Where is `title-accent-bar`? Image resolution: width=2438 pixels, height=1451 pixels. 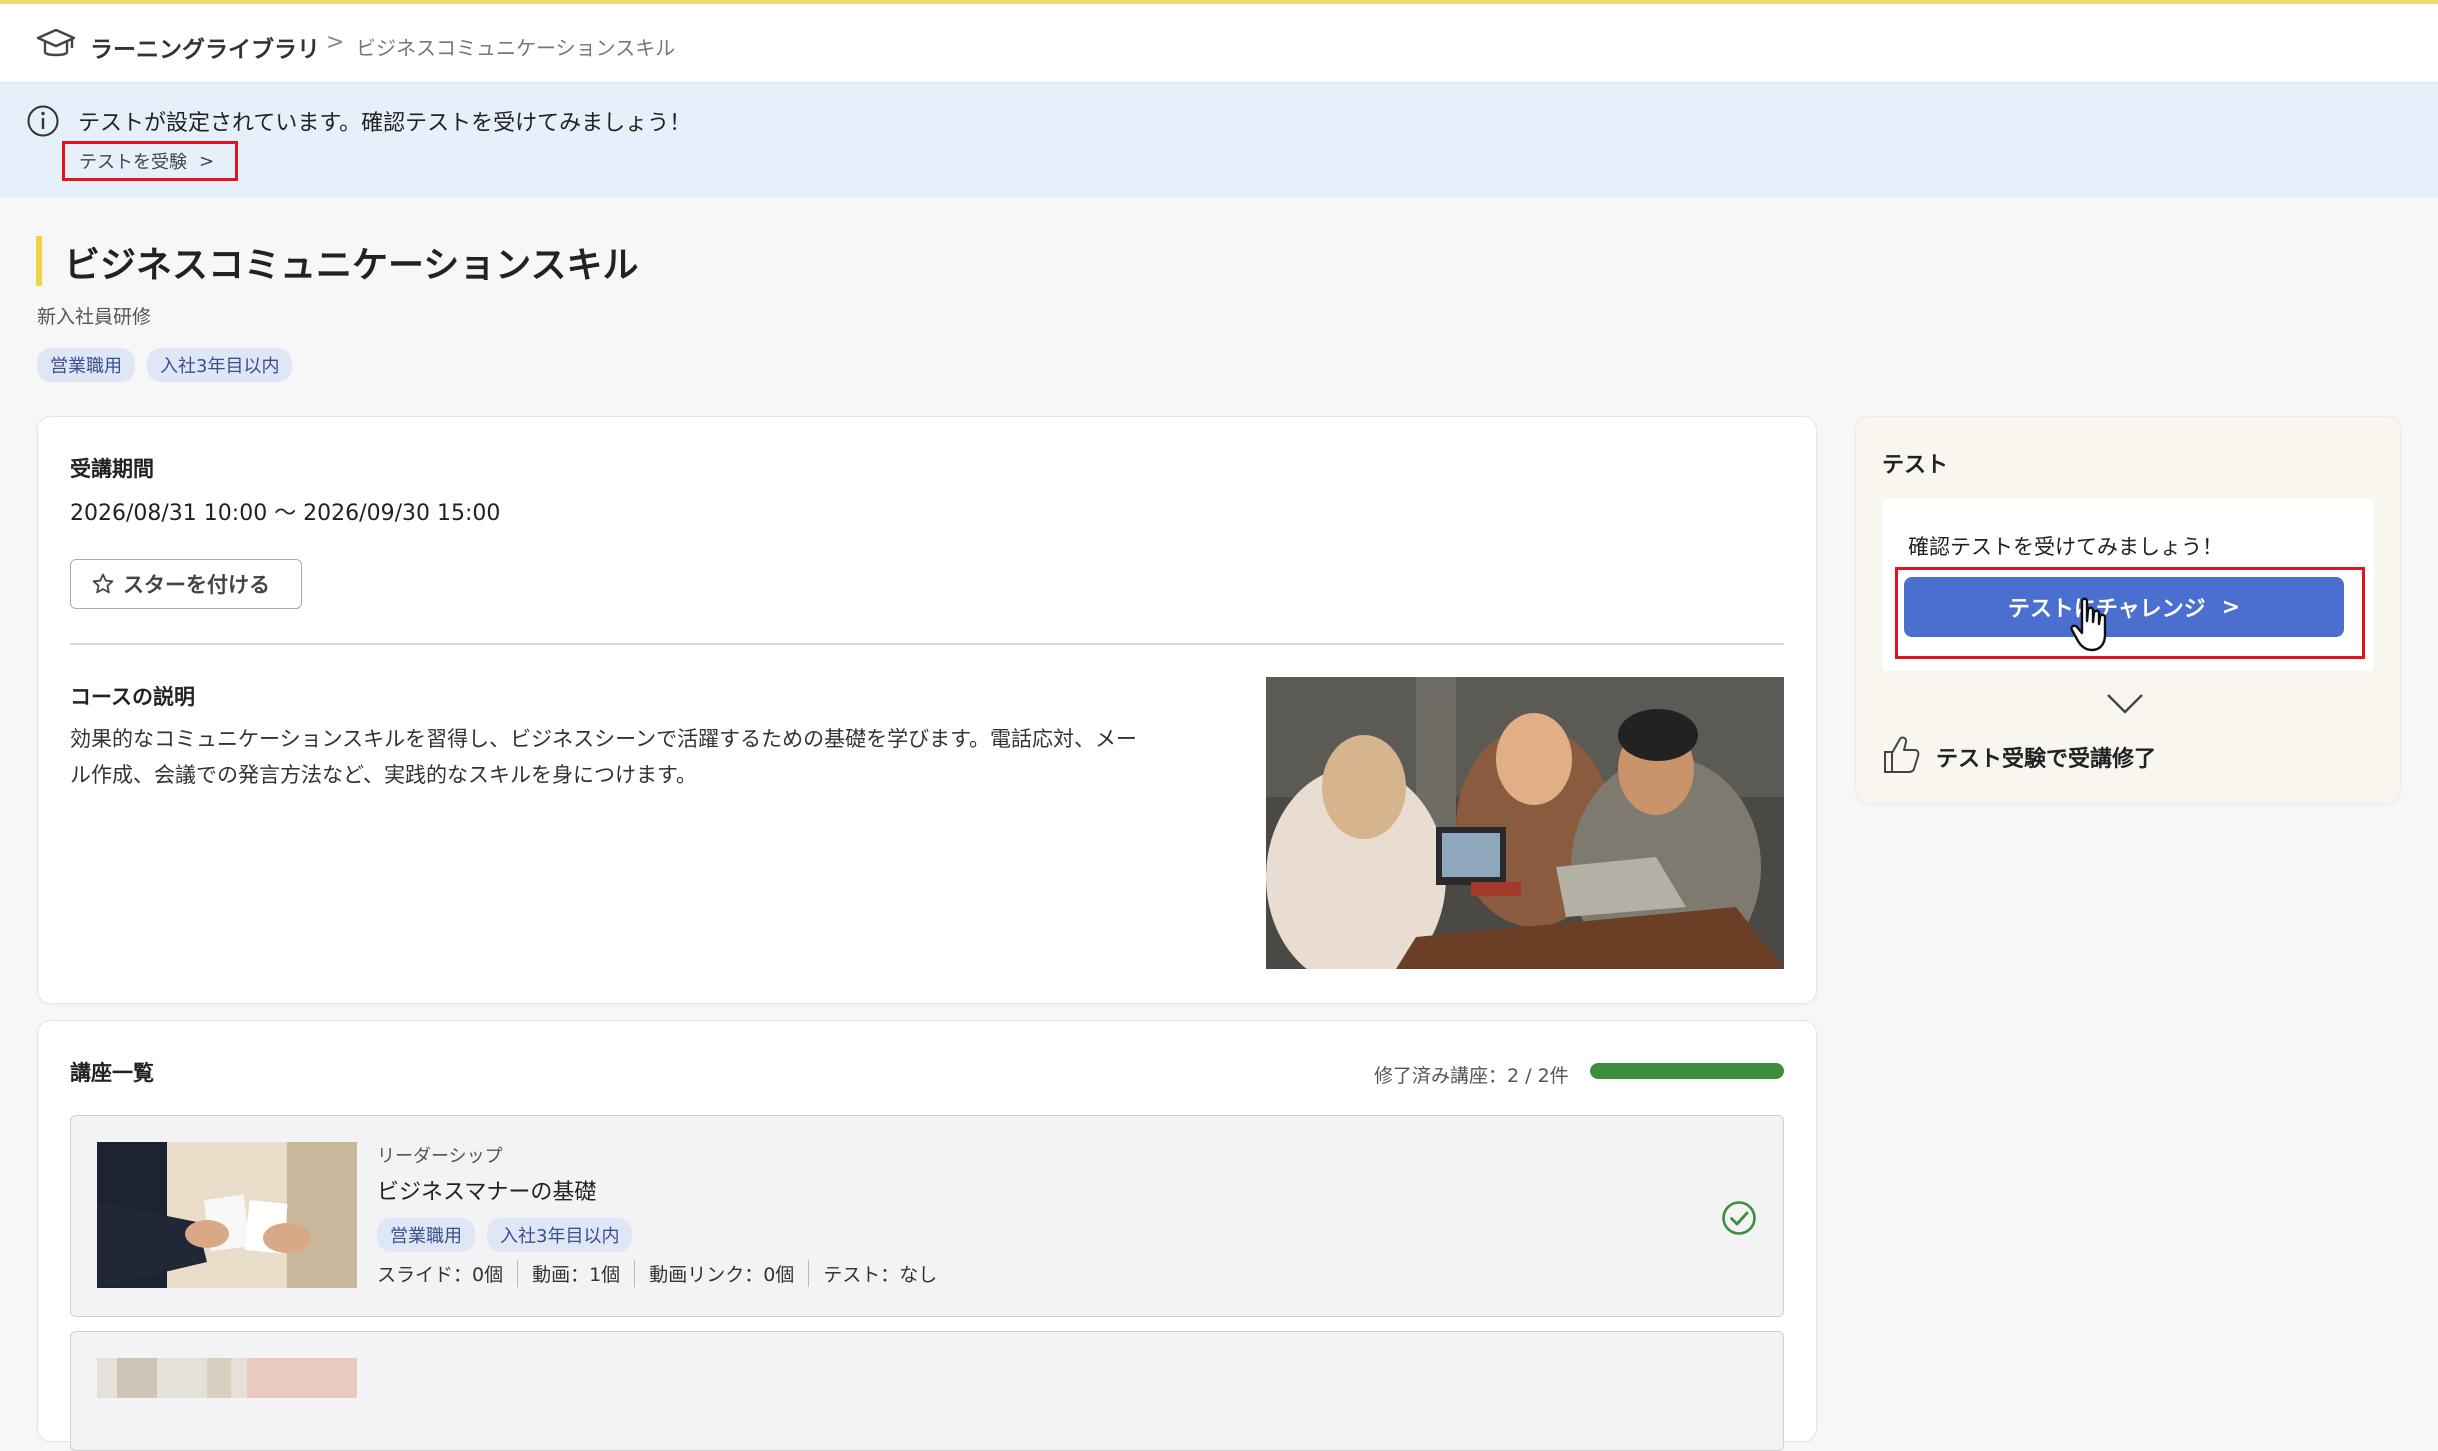
title-accent-bar is located at coordinates (39, 261).